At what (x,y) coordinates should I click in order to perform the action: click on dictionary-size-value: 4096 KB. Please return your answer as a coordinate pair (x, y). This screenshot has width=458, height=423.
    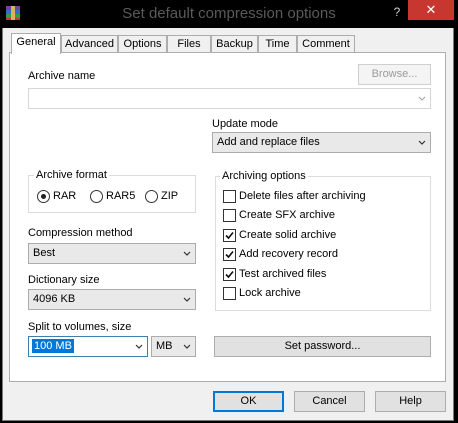
    Looking at the image, I should click on (54, 299).